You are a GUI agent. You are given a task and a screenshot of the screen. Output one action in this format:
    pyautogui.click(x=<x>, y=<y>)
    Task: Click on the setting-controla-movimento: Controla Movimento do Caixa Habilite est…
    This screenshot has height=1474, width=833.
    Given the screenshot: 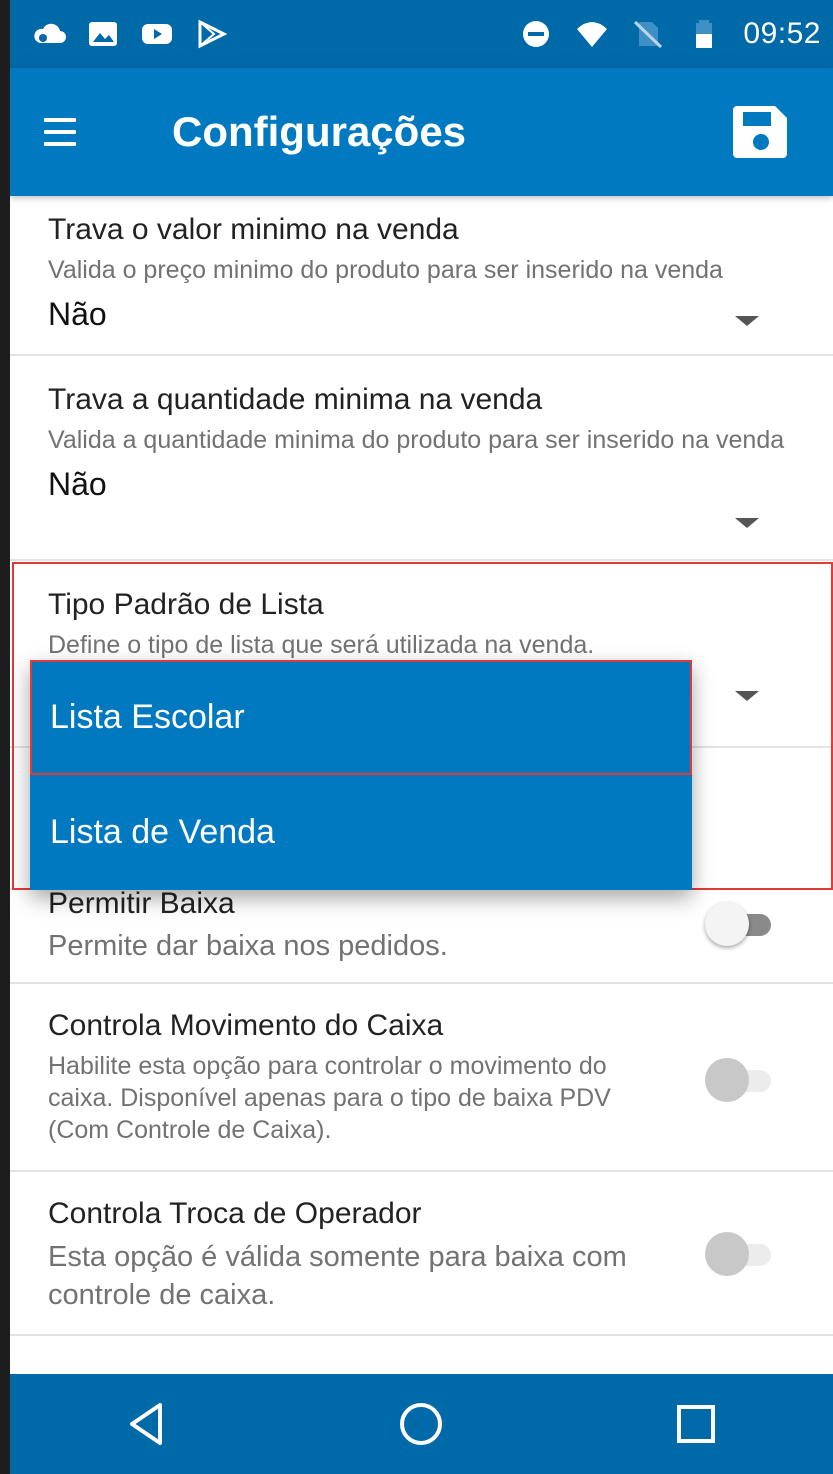 What is the action you would take?
    pyautogui.click(x=421, y=1078)
    